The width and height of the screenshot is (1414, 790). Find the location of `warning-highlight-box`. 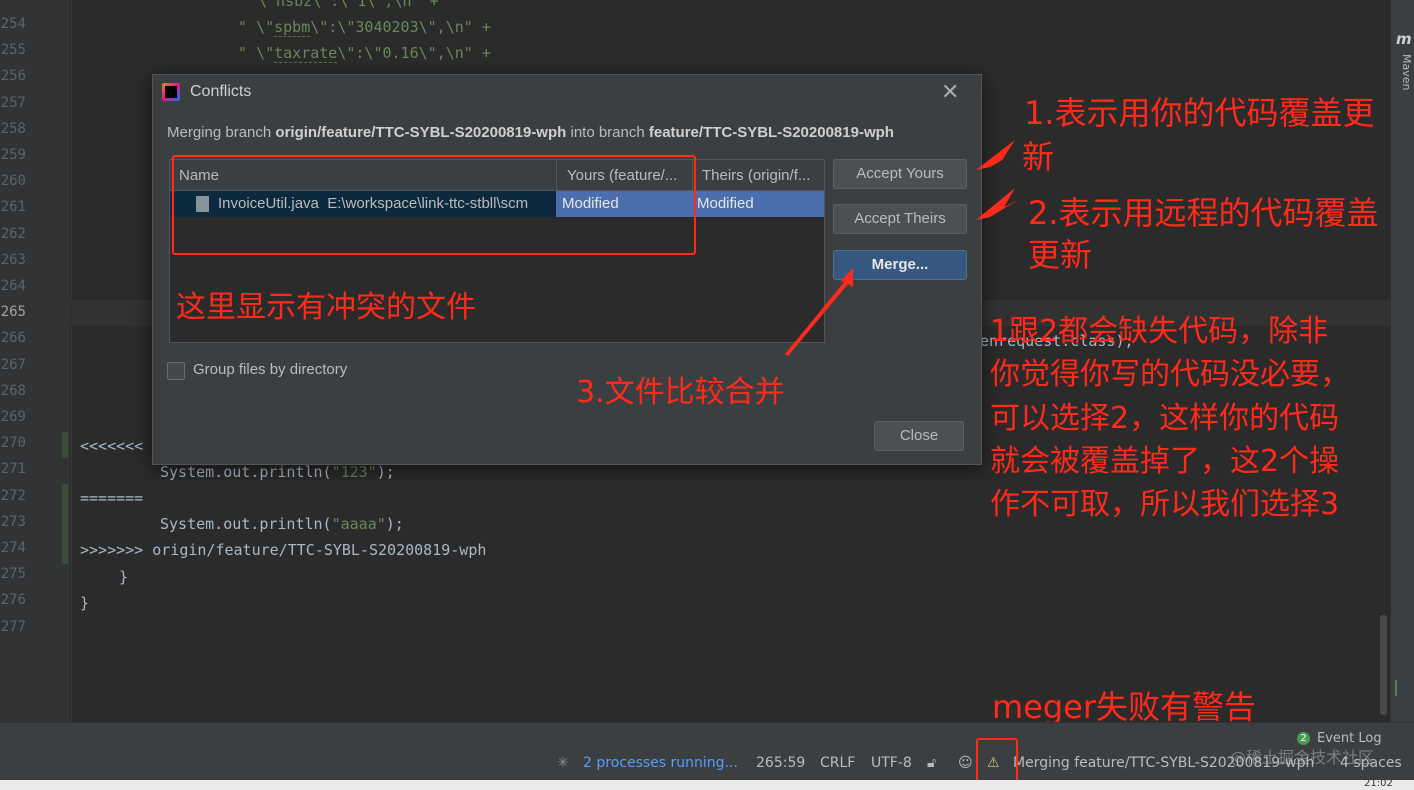

warning-highlight-box is located at coordinates (997, 761).